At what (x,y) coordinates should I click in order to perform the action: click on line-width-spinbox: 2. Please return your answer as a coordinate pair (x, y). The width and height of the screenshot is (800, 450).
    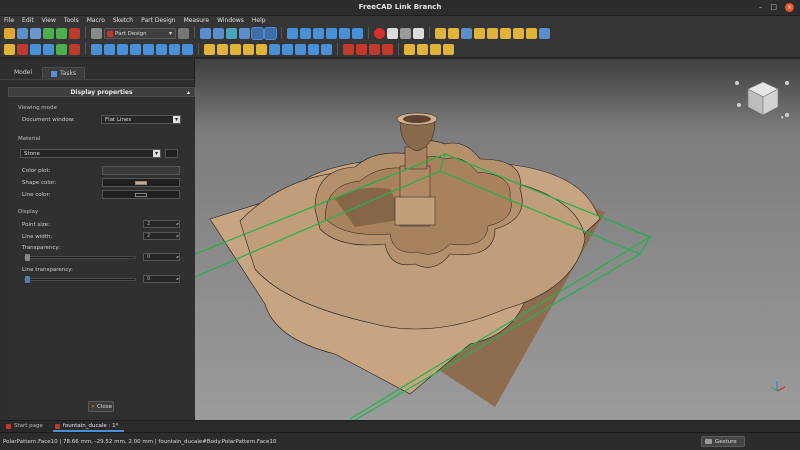
    Looking at the image, I should click on (161, 236).